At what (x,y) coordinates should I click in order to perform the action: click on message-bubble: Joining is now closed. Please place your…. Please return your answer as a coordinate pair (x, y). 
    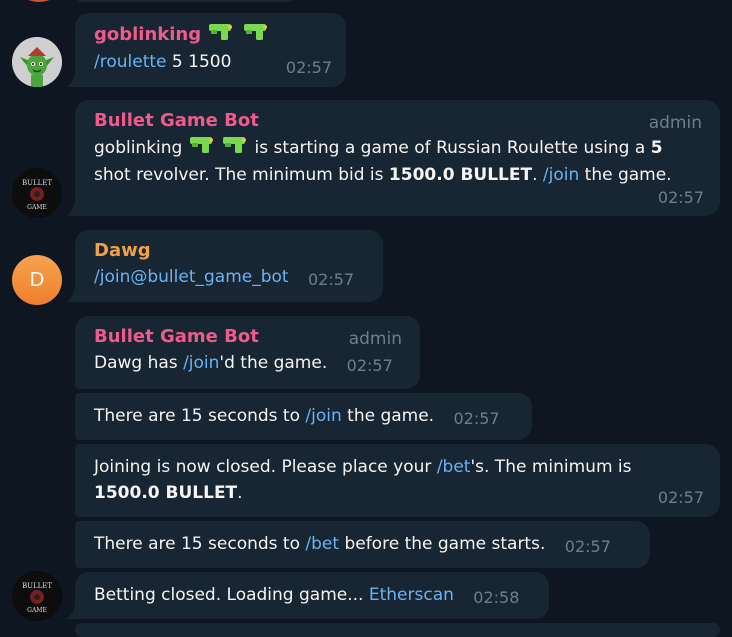
    Looking at the image, I should click on (397, 480).